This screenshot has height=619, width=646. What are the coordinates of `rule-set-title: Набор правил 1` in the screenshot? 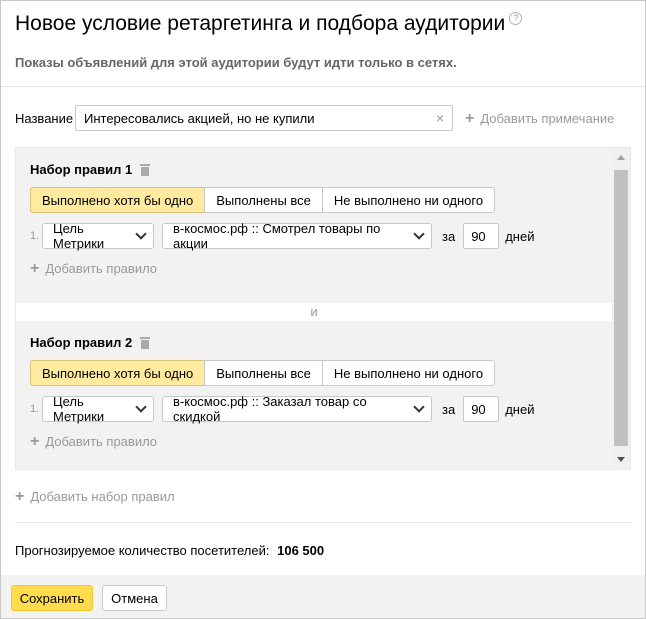 It's located at (314, 169).